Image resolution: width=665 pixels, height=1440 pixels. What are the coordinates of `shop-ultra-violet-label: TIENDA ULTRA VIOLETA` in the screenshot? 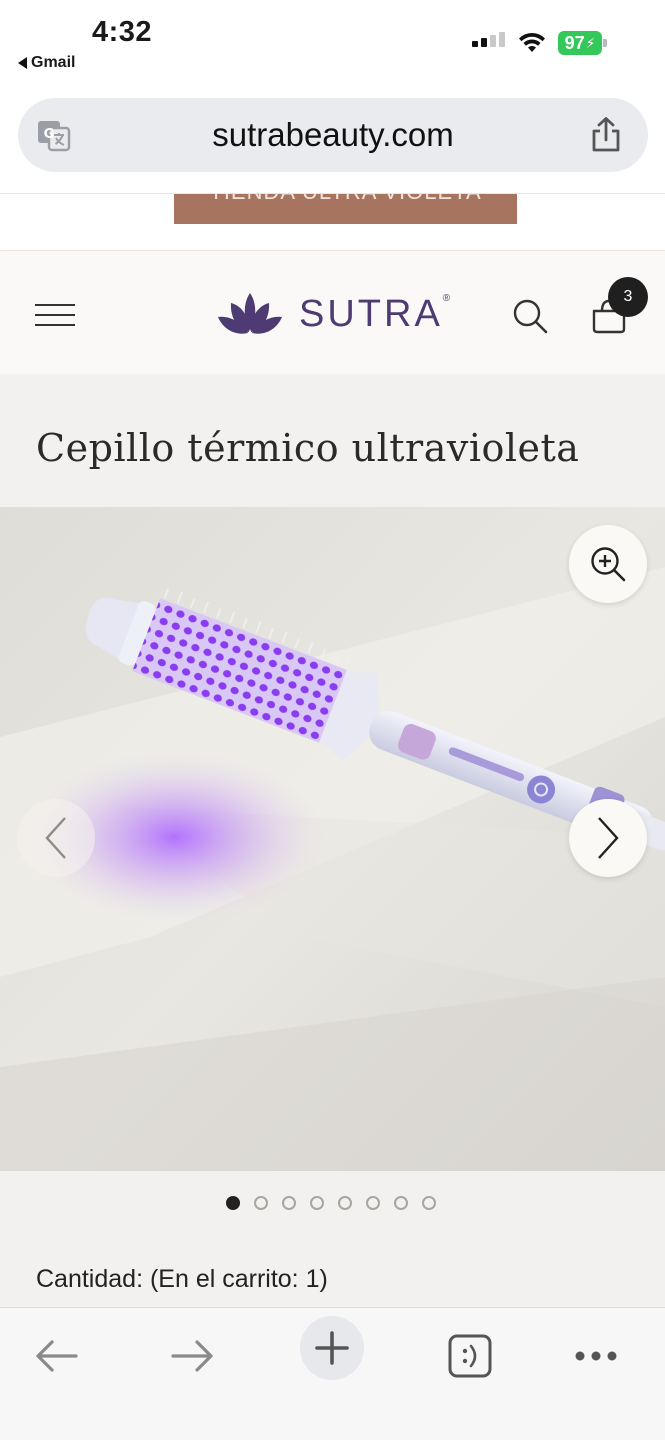 It's located at (345, 199).